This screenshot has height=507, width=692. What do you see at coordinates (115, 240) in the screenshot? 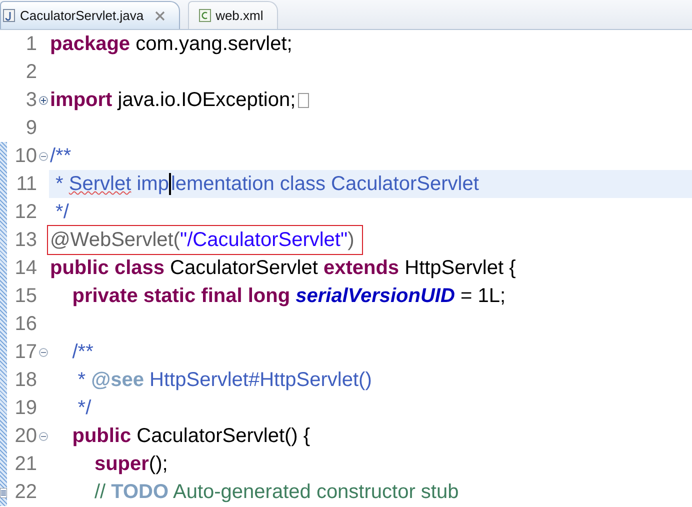
I see `code-token: @WebServlet(` at bounding box center [115, 240].